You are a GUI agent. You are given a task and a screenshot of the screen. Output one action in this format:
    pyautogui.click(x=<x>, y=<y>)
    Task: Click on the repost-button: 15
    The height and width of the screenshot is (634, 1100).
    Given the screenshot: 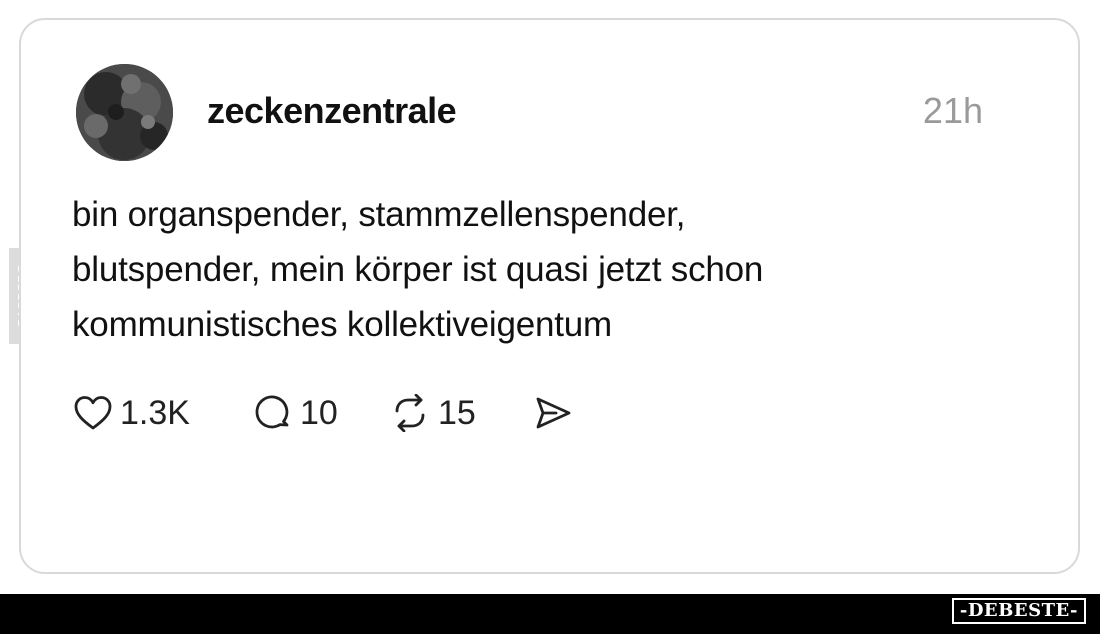 What is the action you would take?
    pyautogui.click(x=433, y=413)
    